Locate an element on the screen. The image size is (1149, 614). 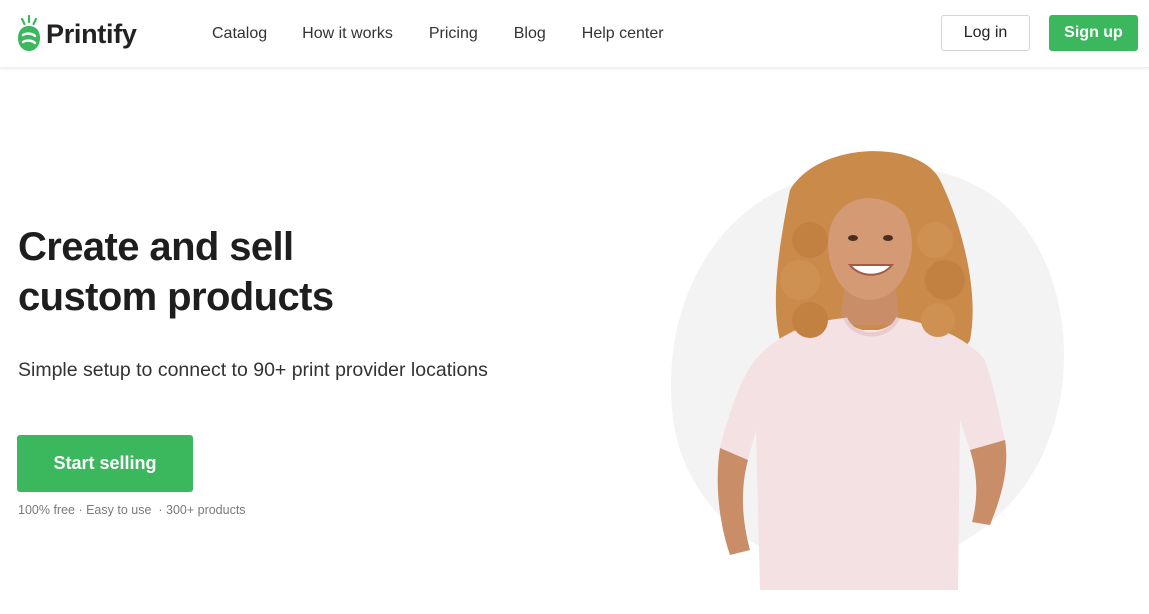
signup-button: Sign up is located at coordinates (1093, 33).